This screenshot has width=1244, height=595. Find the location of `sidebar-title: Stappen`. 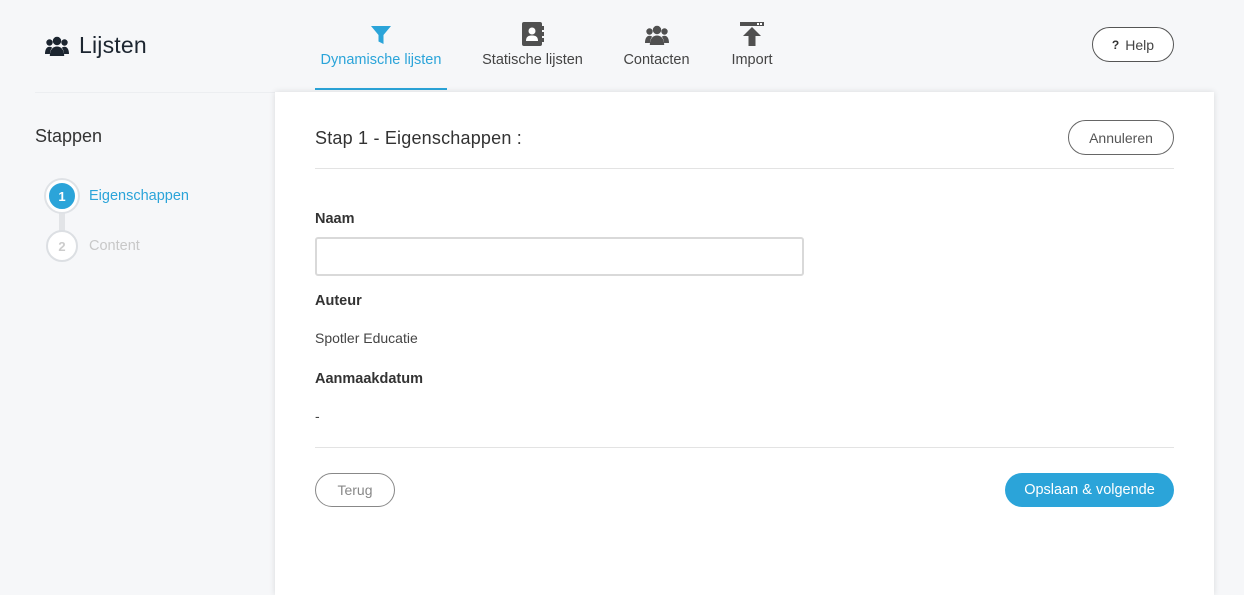

sidebar-title: Stappen is located at coordinates (69, 136).